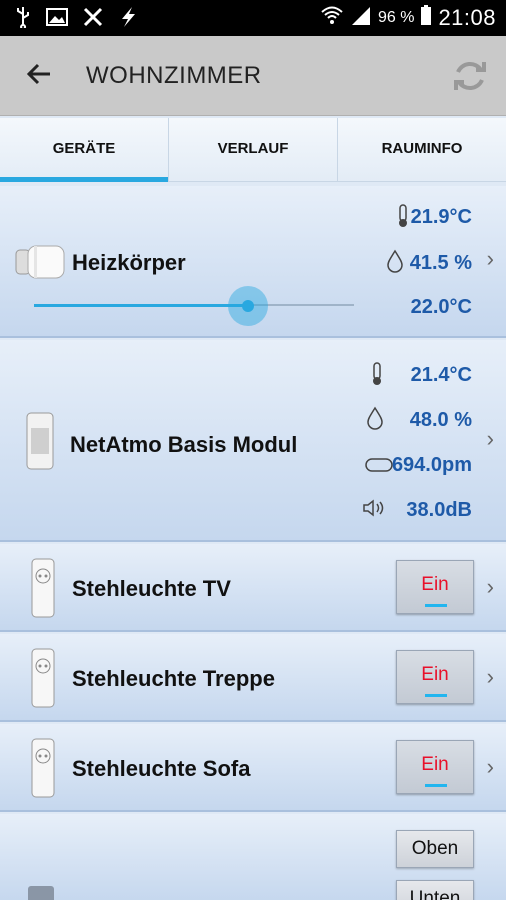 The image size is (506, 900). I want to click on status-bar: 96 % 21:08, so click(253, 18).